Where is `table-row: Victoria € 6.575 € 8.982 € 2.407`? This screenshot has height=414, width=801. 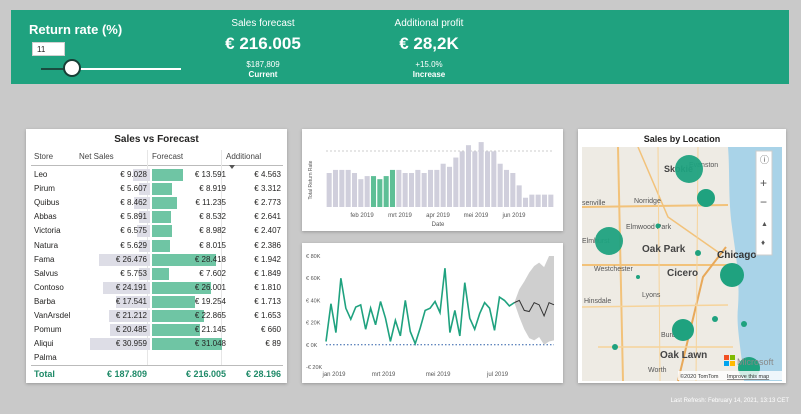 table-row: Victoria € 6.575 € 8.982 € 2.407 is located at coordinates (157, 231).